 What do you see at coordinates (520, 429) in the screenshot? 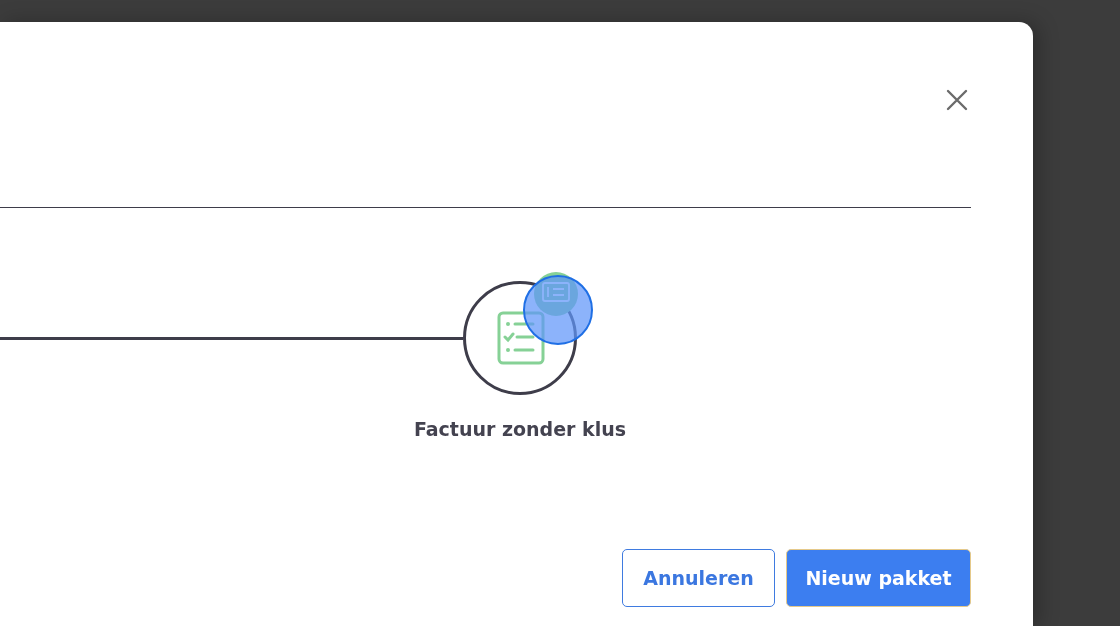
I see `step-label: Factuur zonder klus` at bounding box center [520, 429].